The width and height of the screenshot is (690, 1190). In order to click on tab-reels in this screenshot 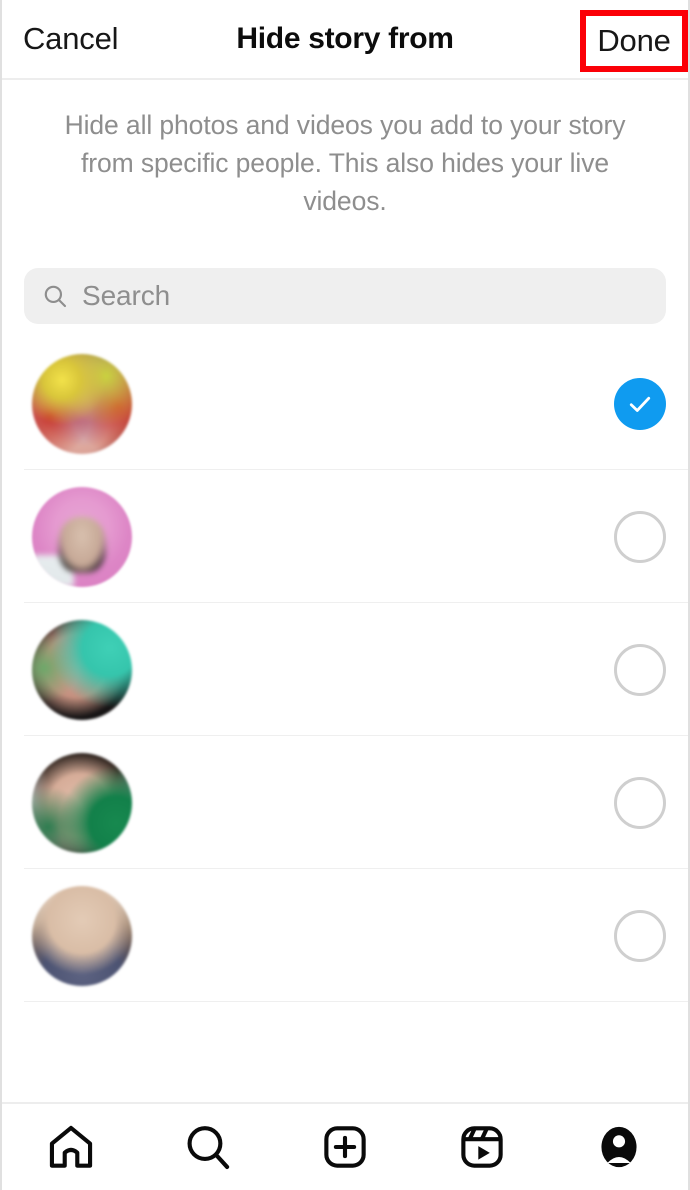, I will do `click(482, 1147)`.